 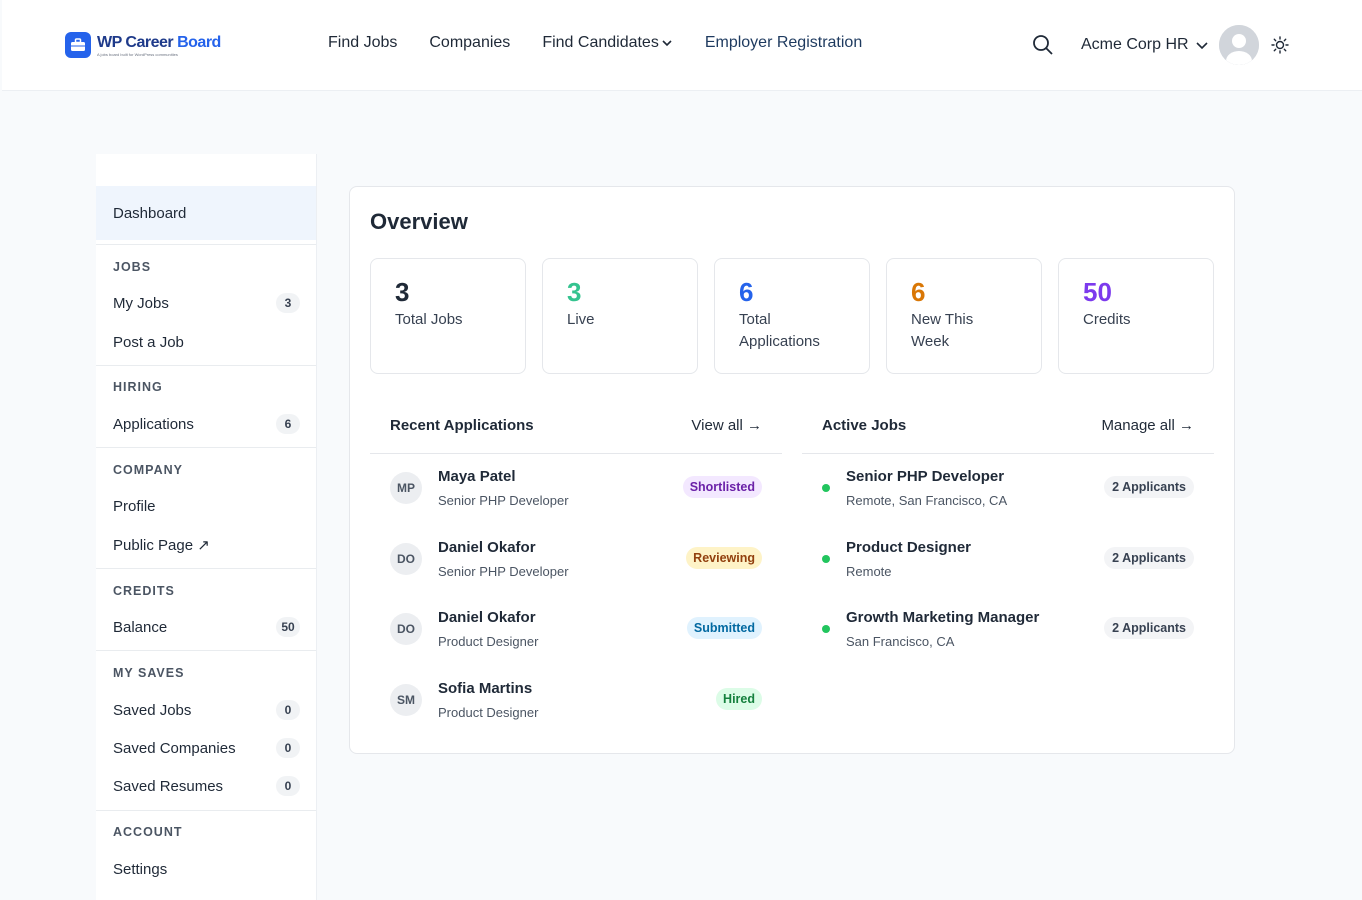 What do you see at coordinates (900, 641) in the screenshot?
I see `job-location: San Francisco, CA` at bounding box center [900, 641].